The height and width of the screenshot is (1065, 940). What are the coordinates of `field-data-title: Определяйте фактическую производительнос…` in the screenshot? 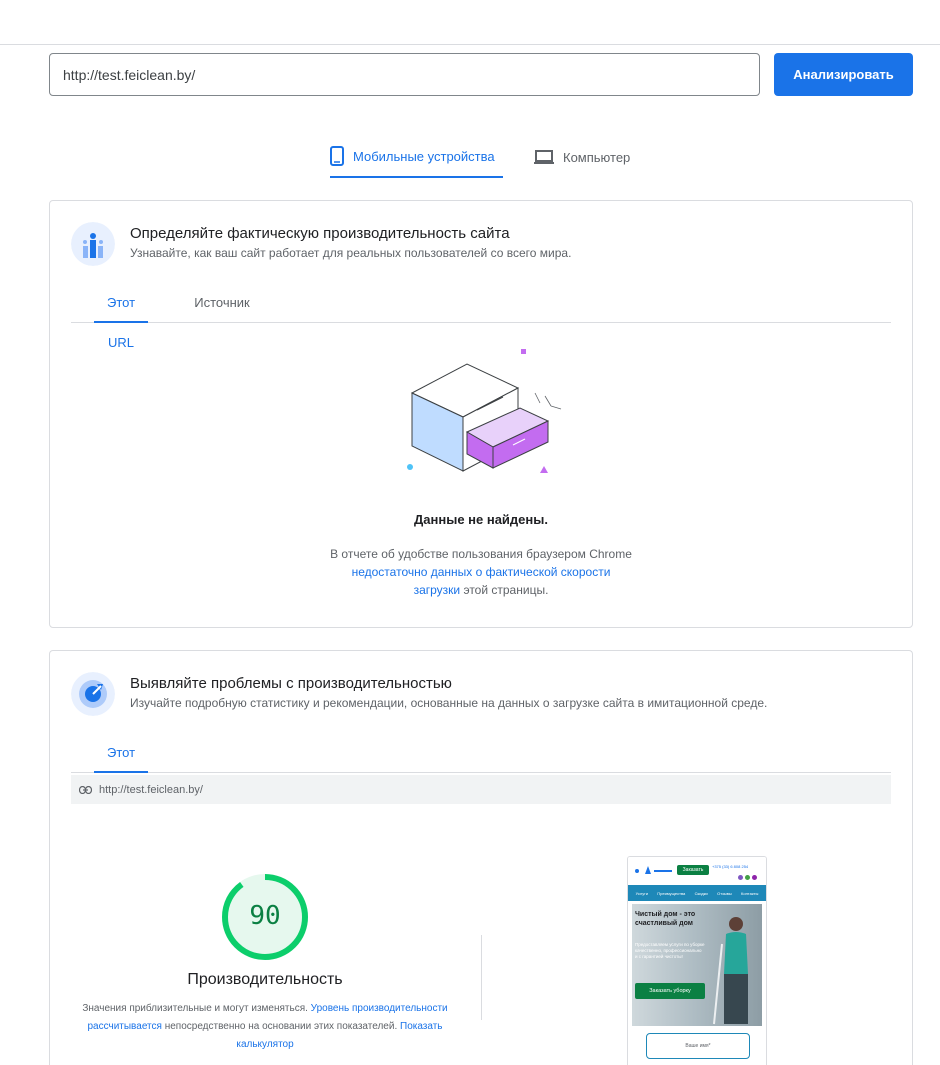 It's located at (320, 233).